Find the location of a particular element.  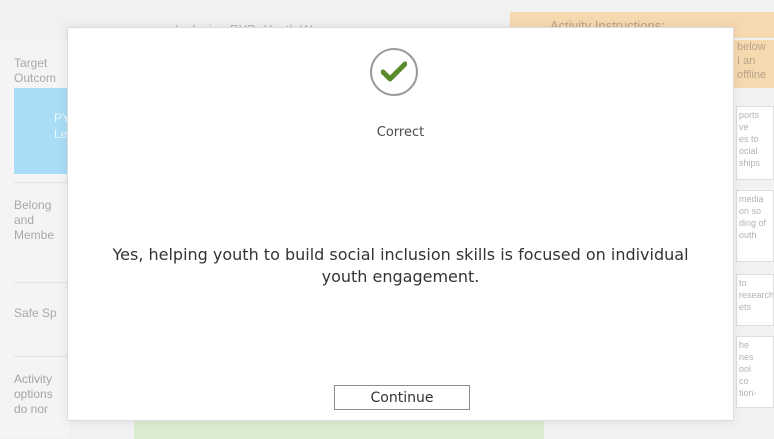

checkmark-icon is located at coordinates (394, 71).